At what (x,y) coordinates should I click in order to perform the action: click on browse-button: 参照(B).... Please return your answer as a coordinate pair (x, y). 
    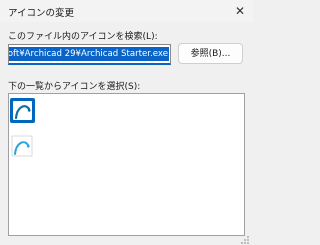
    Looking at the image, I should click on (210, 53).